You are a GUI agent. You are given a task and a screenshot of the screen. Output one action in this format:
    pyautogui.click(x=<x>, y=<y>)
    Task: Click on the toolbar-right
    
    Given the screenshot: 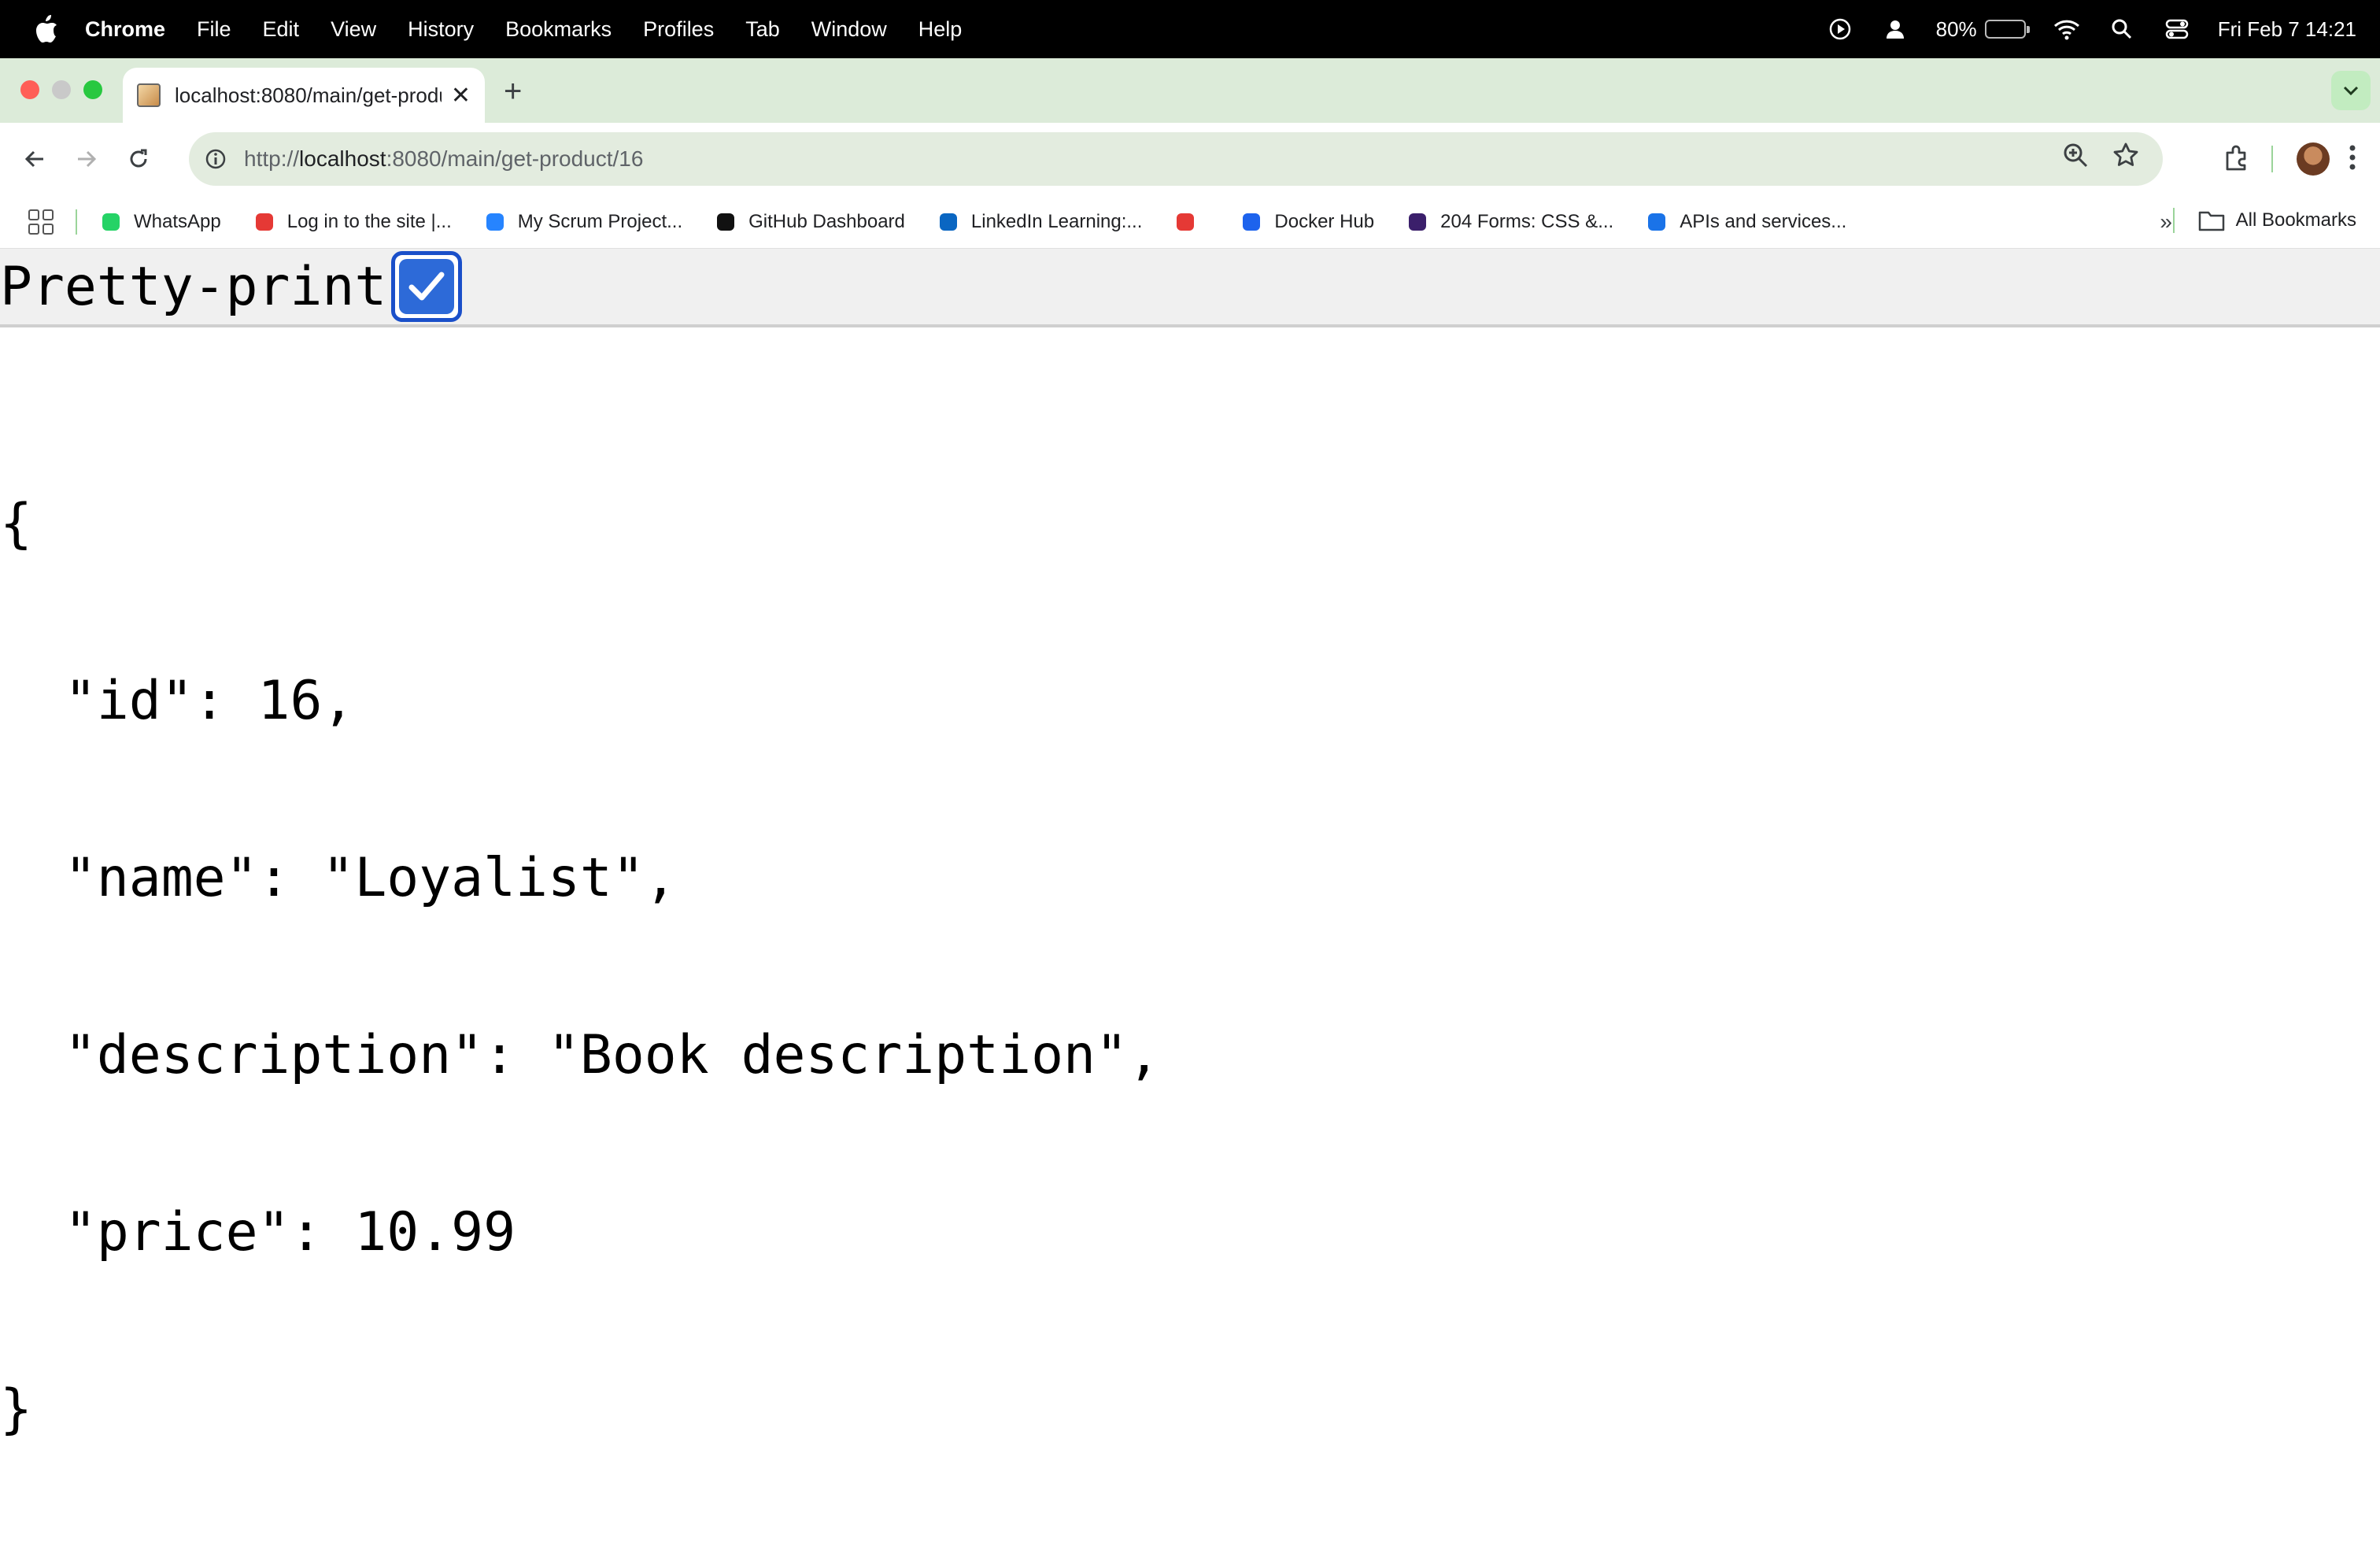 What is the action you would take?
    pyautogui.click(x=2301, y=159)
    